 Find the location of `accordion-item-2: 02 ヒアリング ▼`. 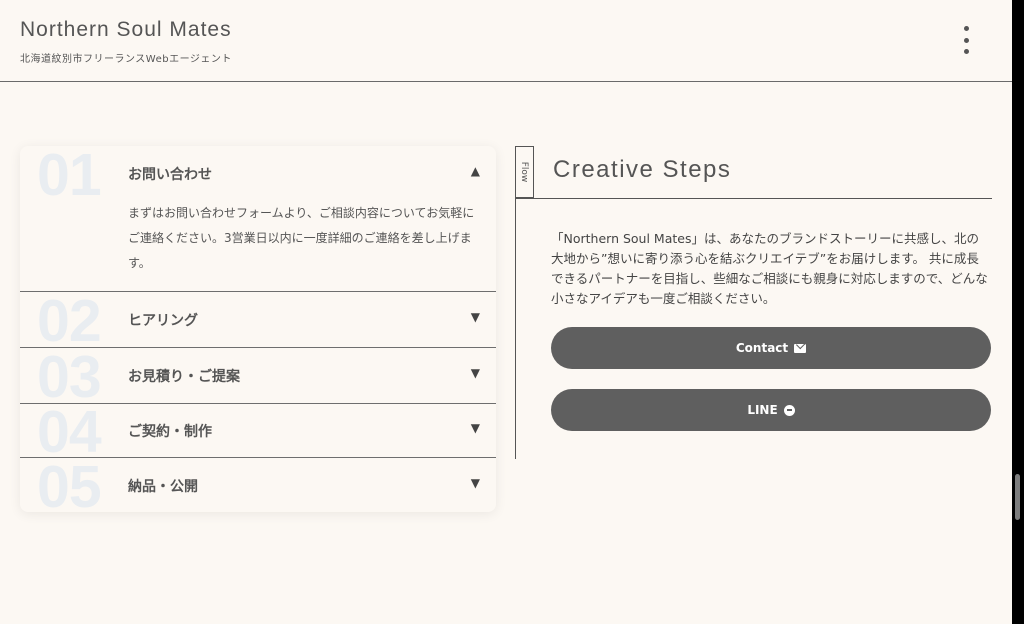

accordion-item-2: 02 ヒアリング ▼ is located at coordinates (258, 321).